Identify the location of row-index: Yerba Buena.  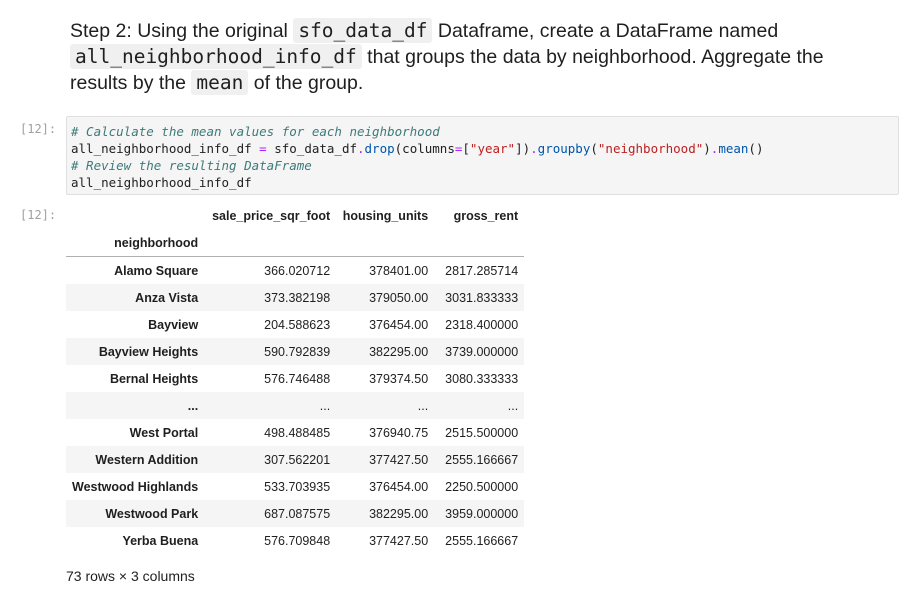
(160, 540).